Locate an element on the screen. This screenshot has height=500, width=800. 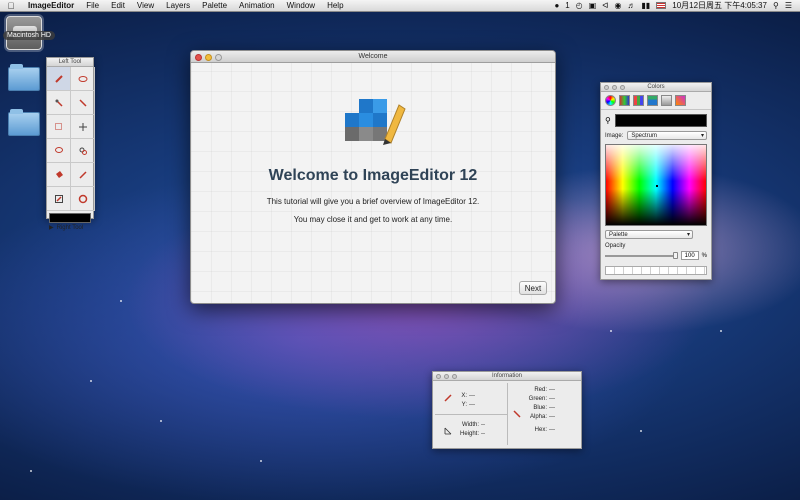
input-source-flag-icon is located at coordinates (661, 5).